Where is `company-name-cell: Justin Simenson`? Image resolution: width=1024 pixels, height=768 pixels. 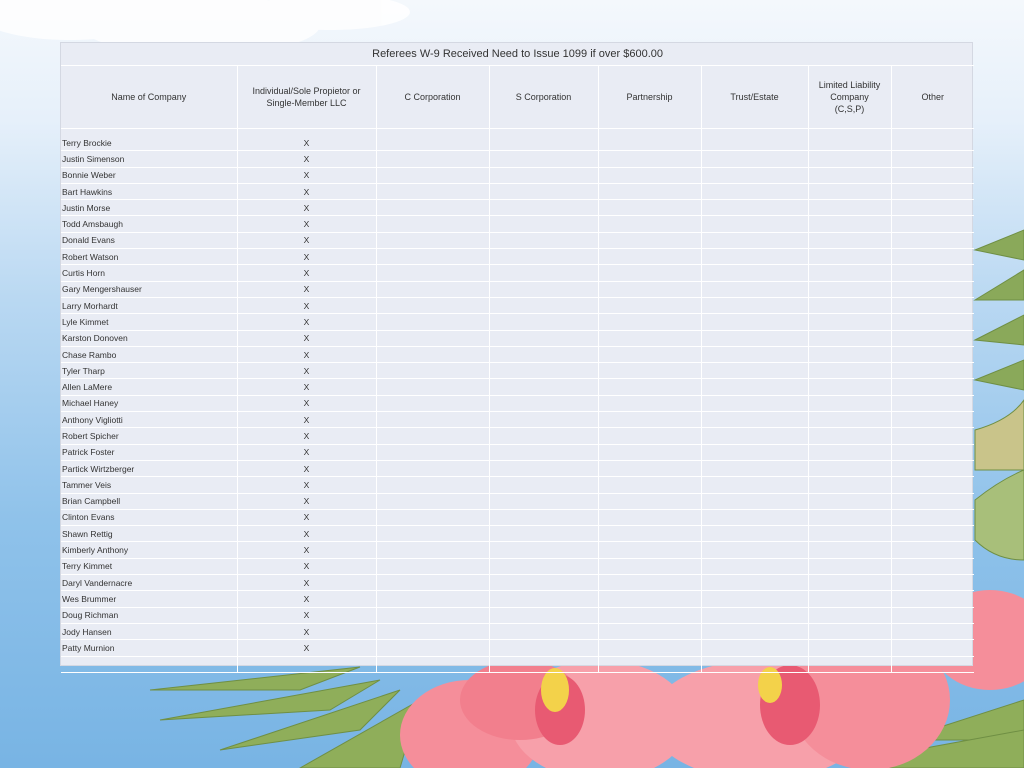 company-name-cell: Justin Simenson is located at coordinates (149, 159).